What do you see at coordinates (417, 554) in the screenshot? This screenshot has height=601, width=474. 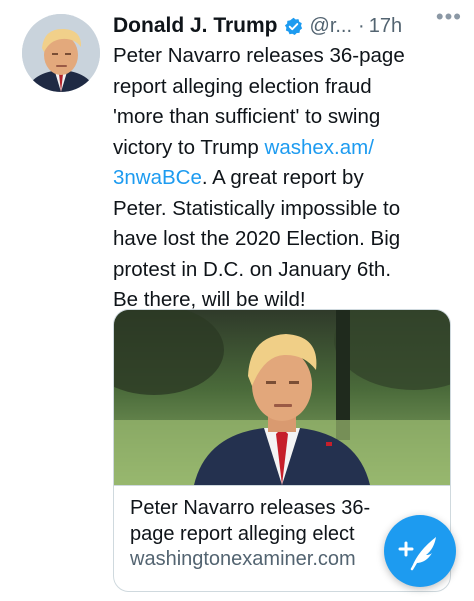 I see `compose-tweet-icon` at bounding box center [417, 554].